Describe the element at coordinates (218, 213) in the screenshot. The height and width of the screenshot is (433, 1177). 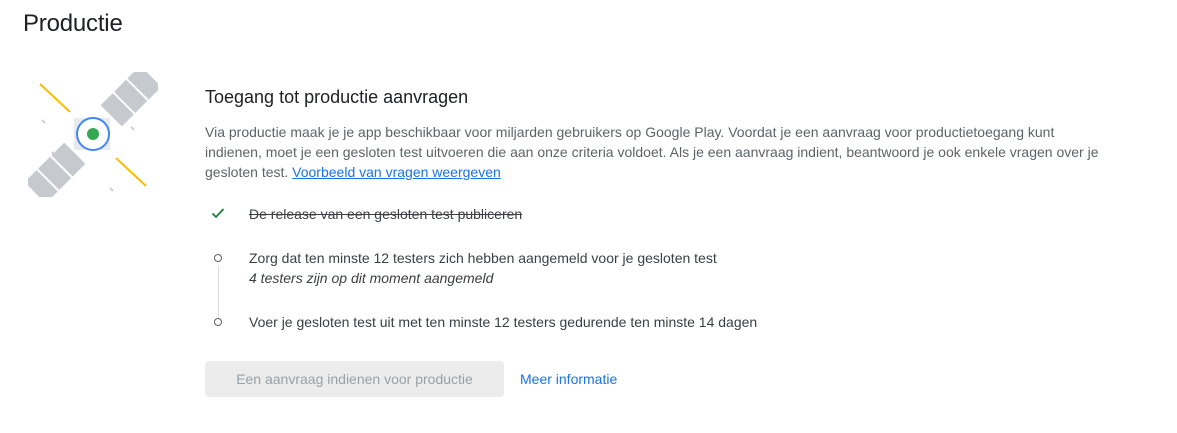
I see `check-icon` at that location.